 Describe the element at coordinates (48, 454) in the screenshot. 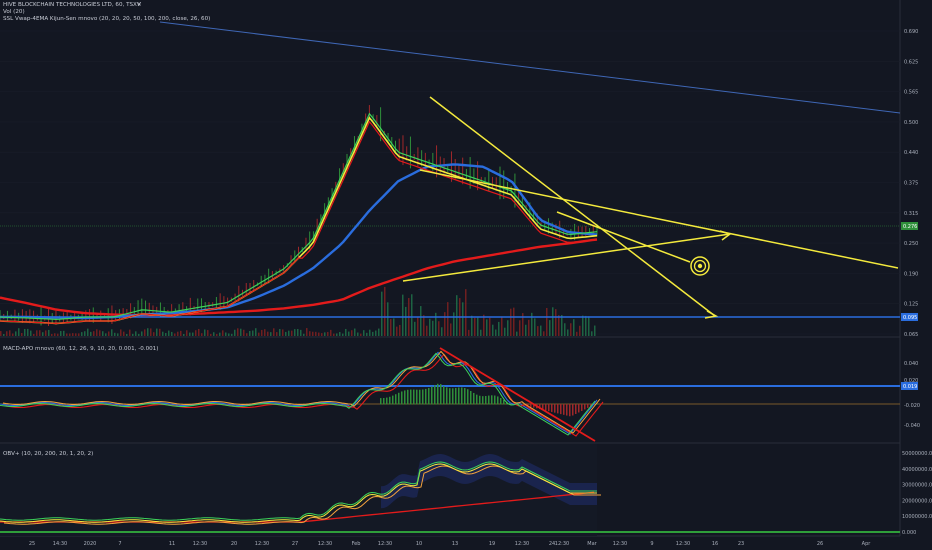

I see `obv-legend: OBV+ (10, 20, 200, 20, 1, 20, 2)` at that location.